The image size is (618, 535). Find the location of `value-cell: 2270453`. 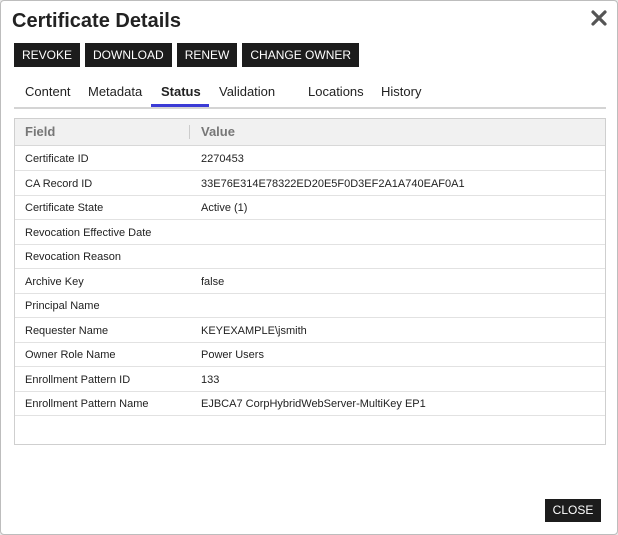

value-cell: 2270453 is located at coordinates (222, 159).